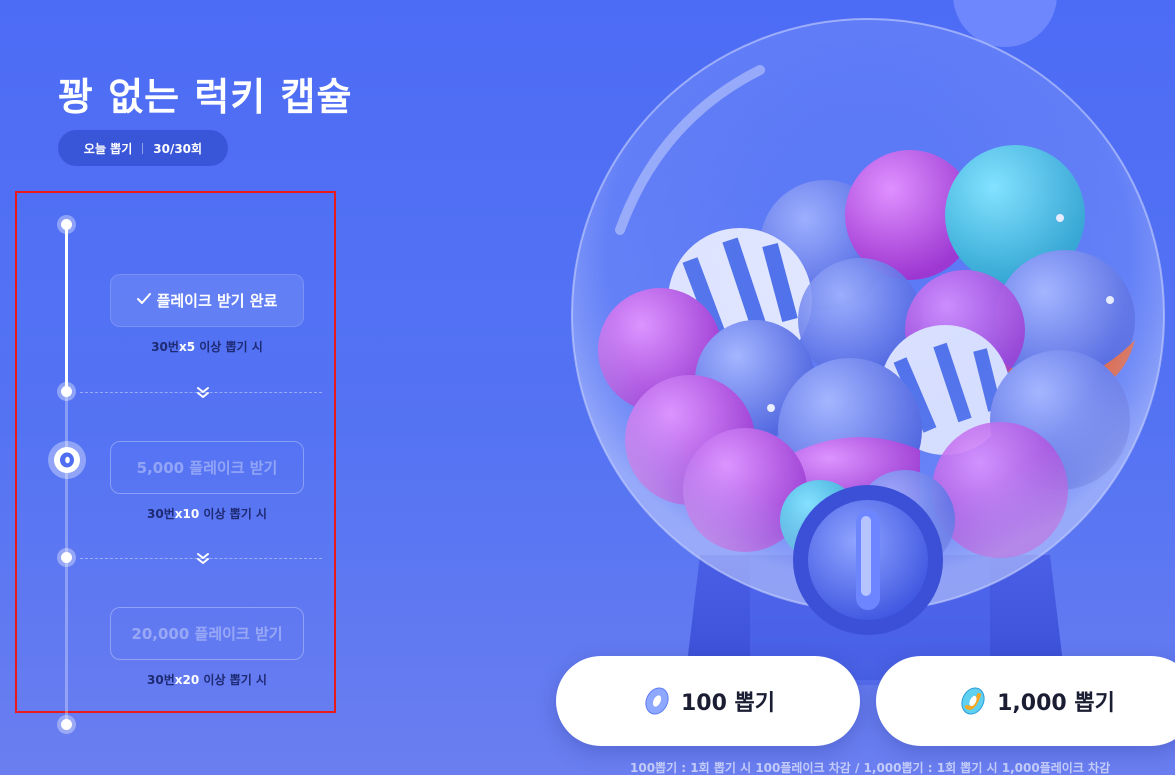 The height and width of the screenshot is (775, 1175). What do you see at coordinates (217, 301) in the screenshot?
I see `milestone-1-label: 플레이크 받기 완료` at bounding box center [217, 301].